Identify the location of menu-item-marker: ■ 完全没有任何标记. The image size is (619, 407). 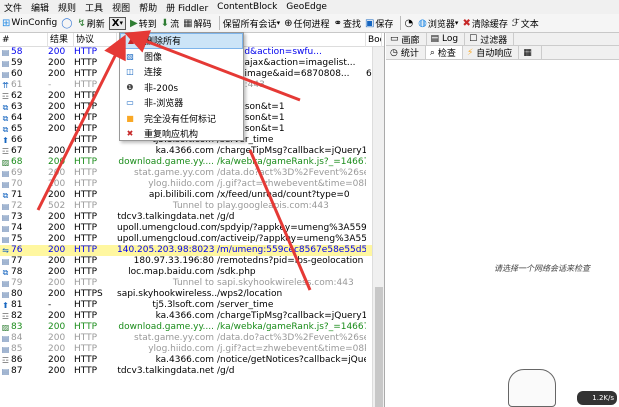
(181, 119).